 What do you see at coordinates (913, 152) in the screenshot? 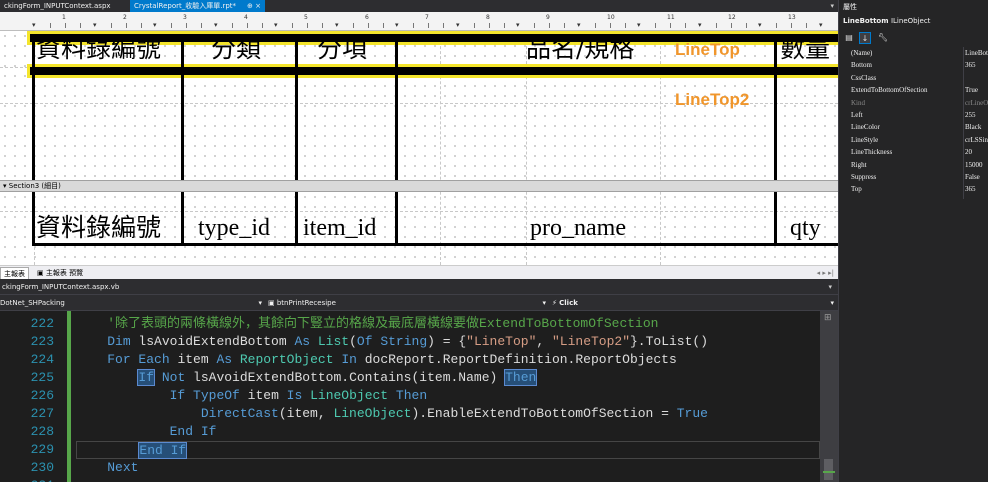
I see `property-row: LineThickness 20` at bounding box center [913, 152].